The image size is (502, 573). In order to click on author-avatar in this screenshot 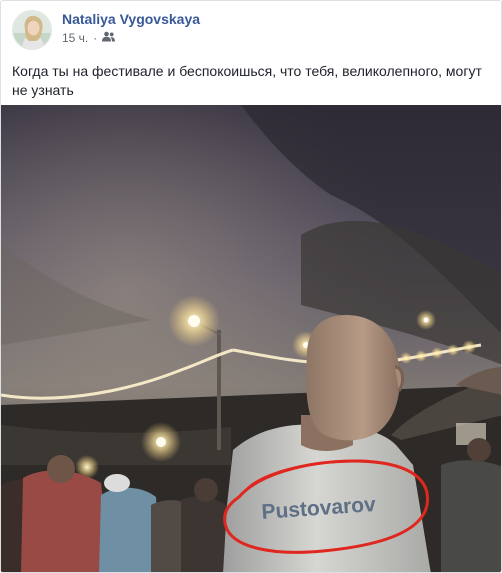, I will do `click(32, 30)`.